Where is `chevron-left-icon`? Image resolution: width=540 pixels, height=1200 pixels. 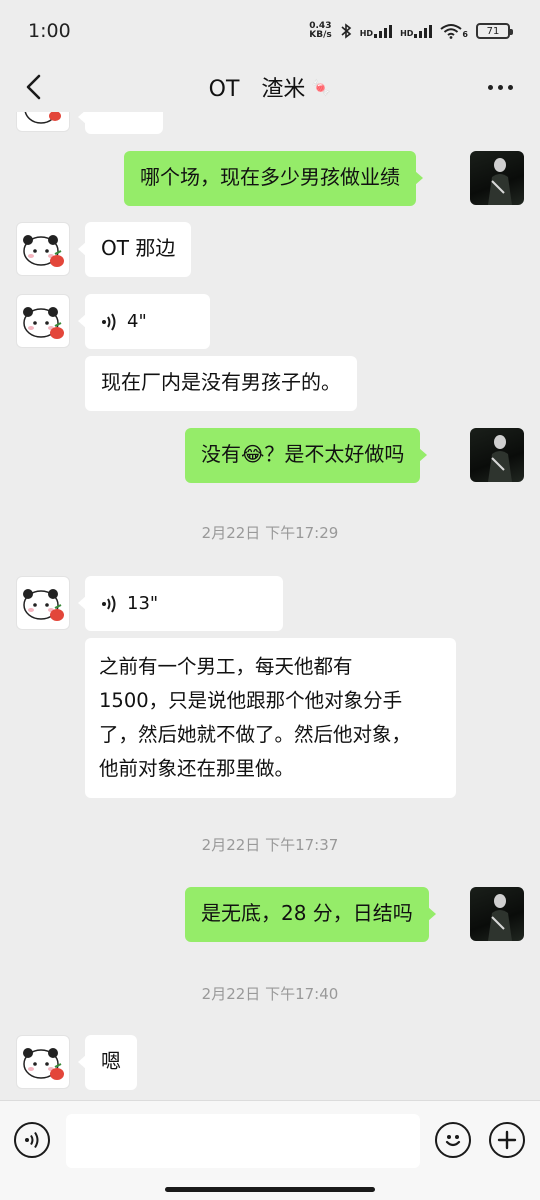 chevron-left-icon is located at coordinates (33, 87).